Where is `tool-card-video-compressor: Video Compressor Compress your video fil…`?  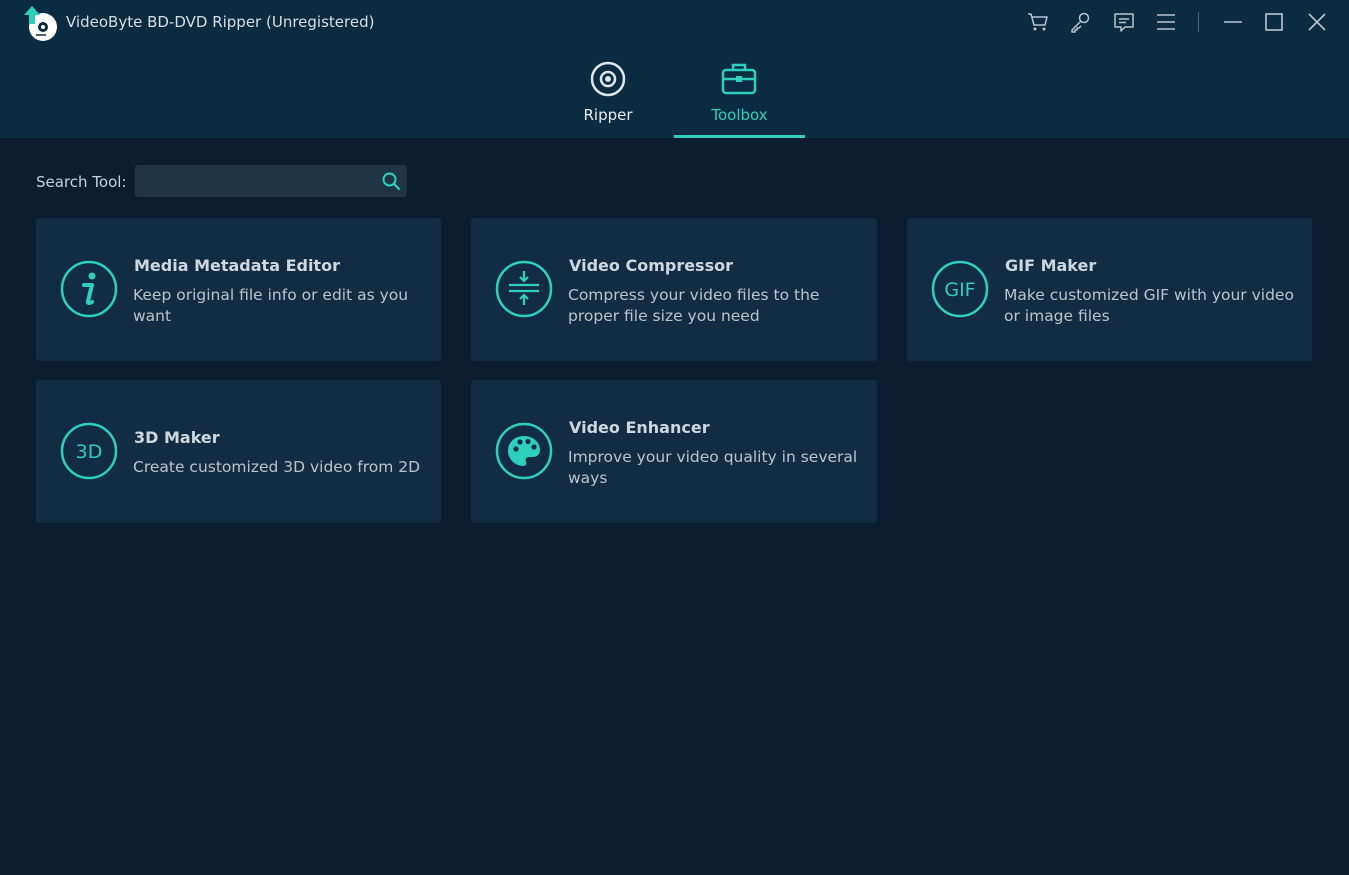
tool-card-video-compressor: Video Compressor Compress your video fil… is located at coordinates (674, 289).